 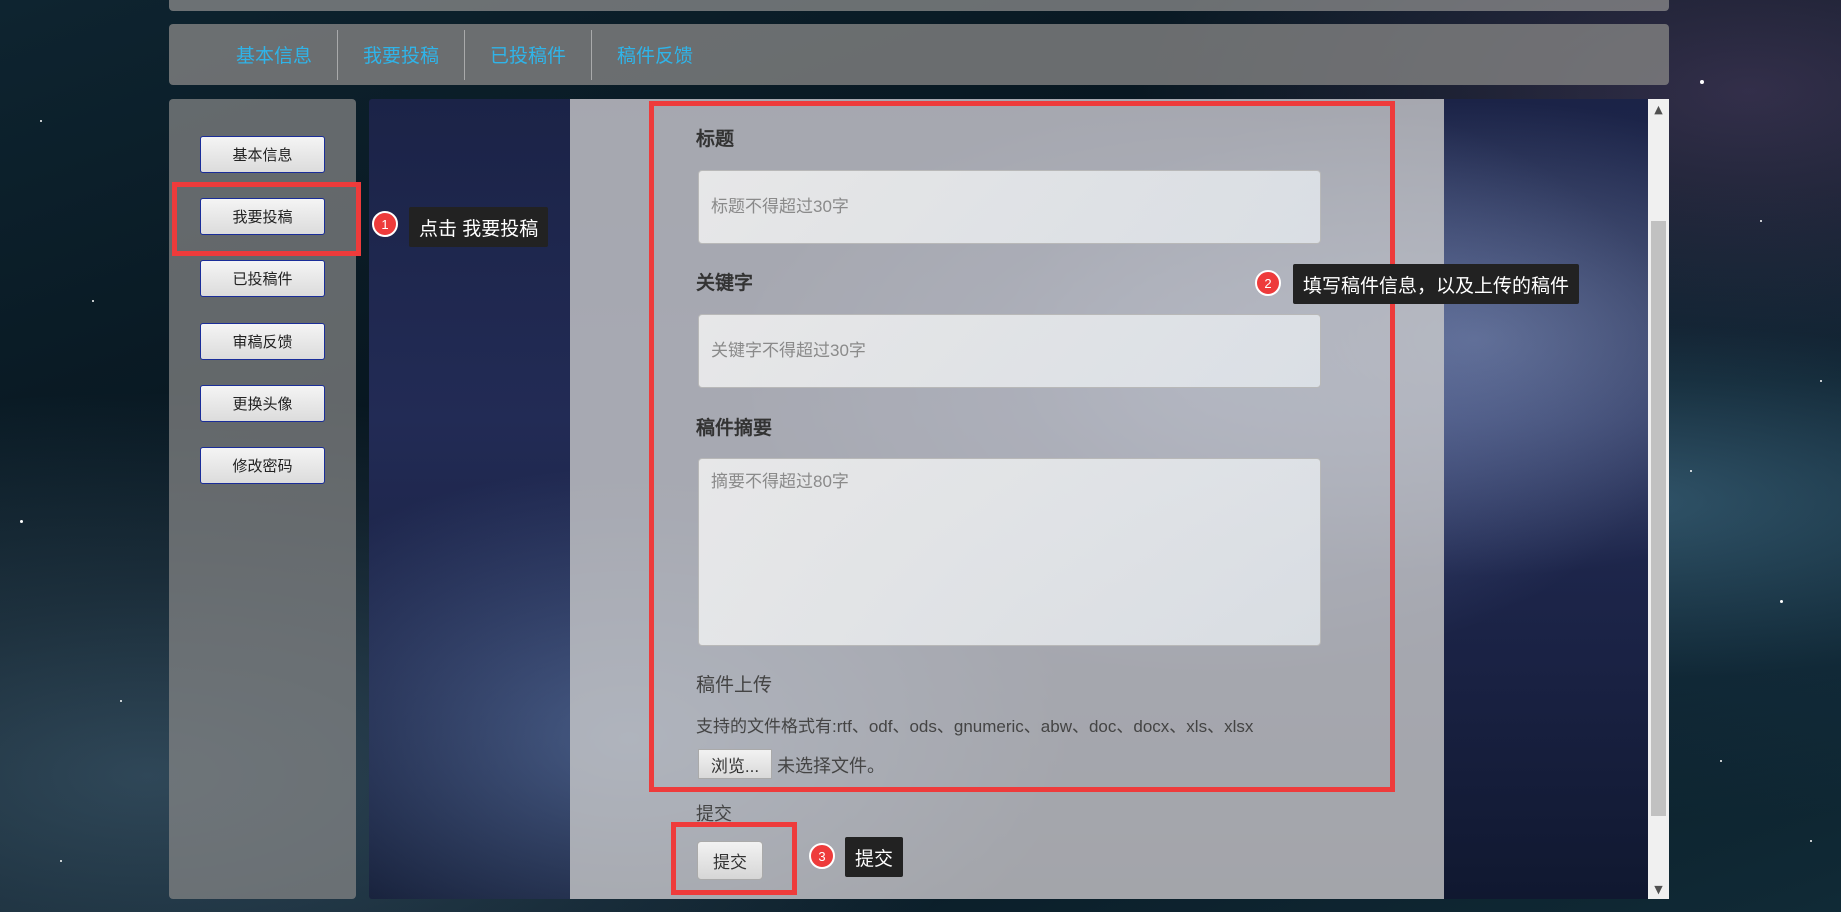 What do you see at coordinates (262, 341) in the screenshot?
I see `sidebar-item-review-feedback: 审稿反馈` at bounding box center [262, 341].